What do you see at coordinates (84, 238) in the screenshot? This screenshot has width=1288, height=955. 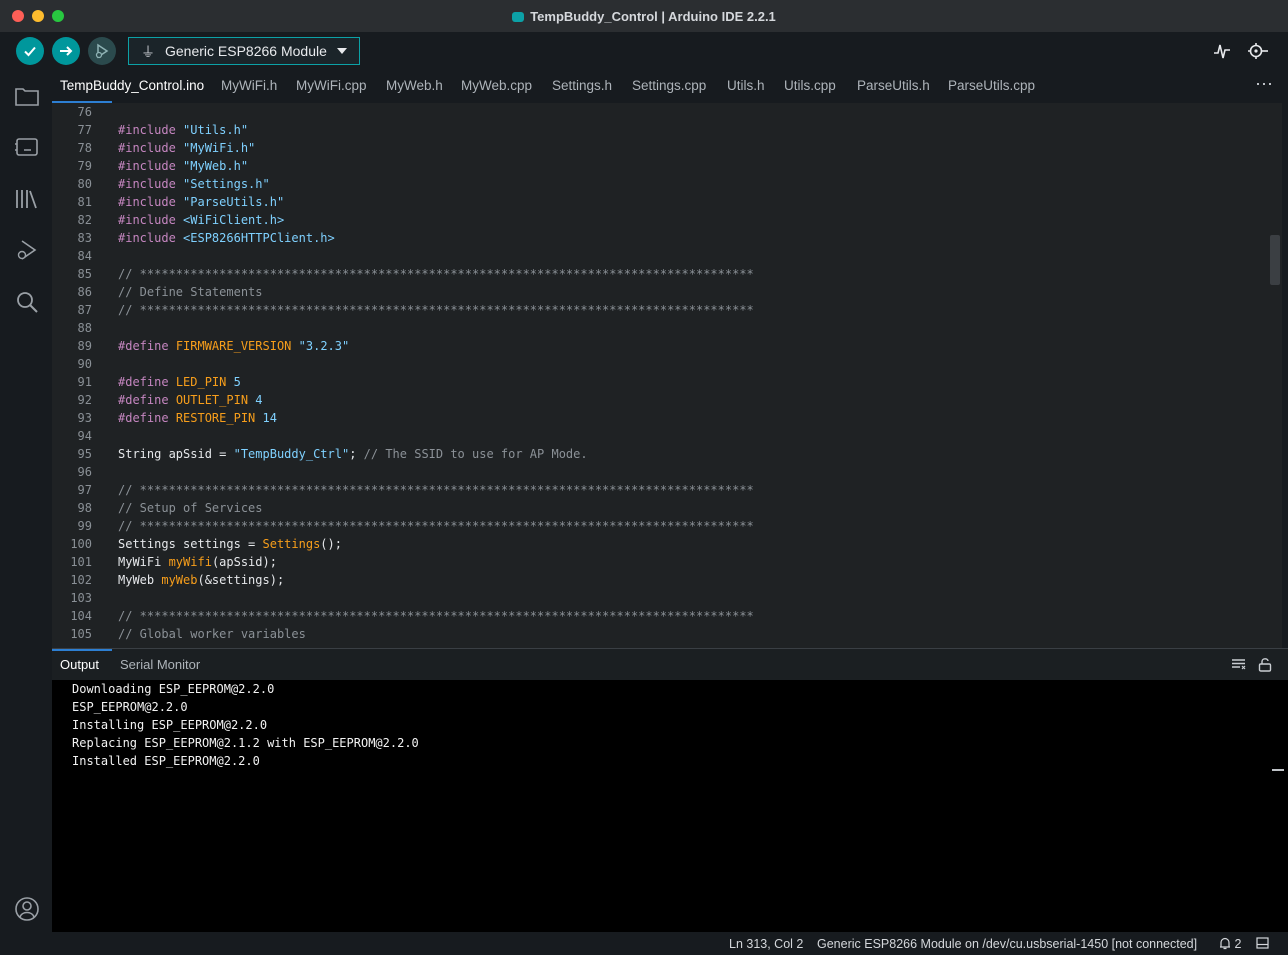 I see `line-number: 83` at bounding box center [84, 238].